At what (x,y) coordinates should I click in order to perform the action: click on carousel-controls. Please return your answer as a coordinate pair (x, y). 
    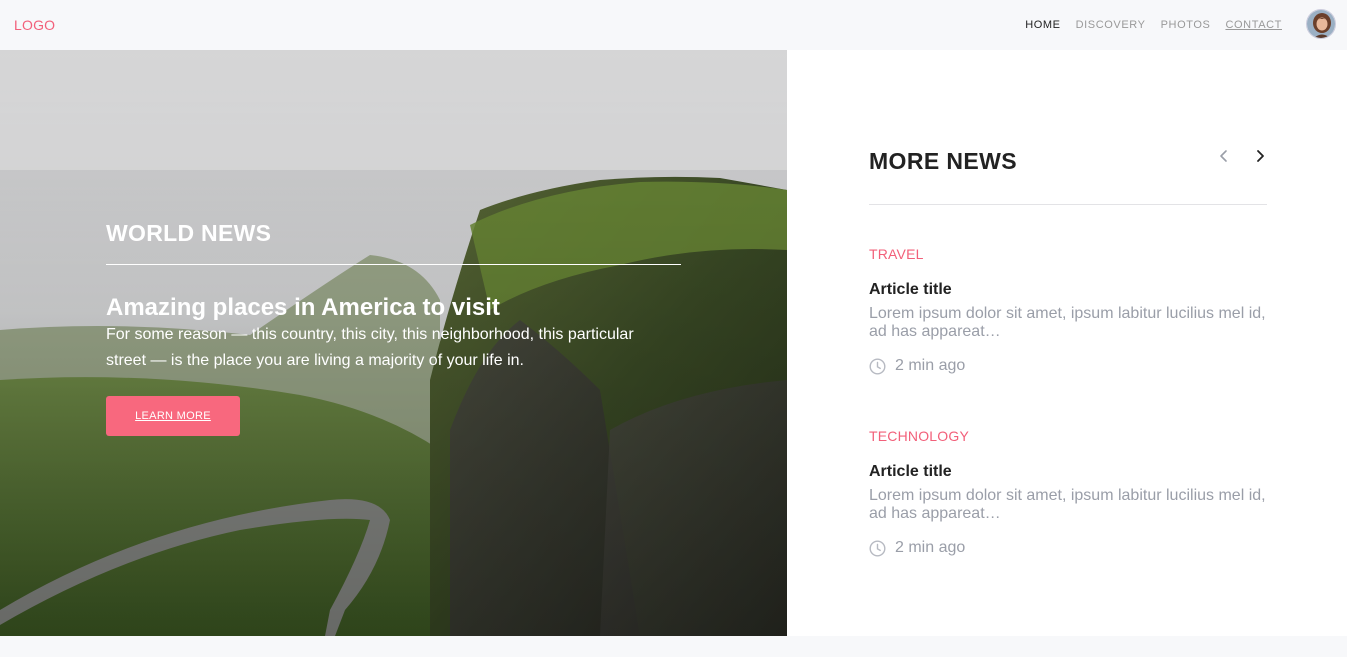
    Looking at the image, I should click on (1242, 156).